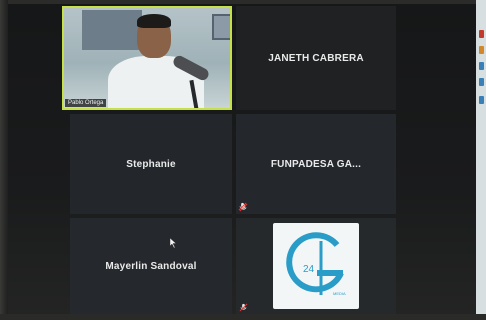 This screenshot has height=320, width=486. Describe the element at coordinates (243, 317) in the screenshot. I see `screen-bezel-bottom` at that location.